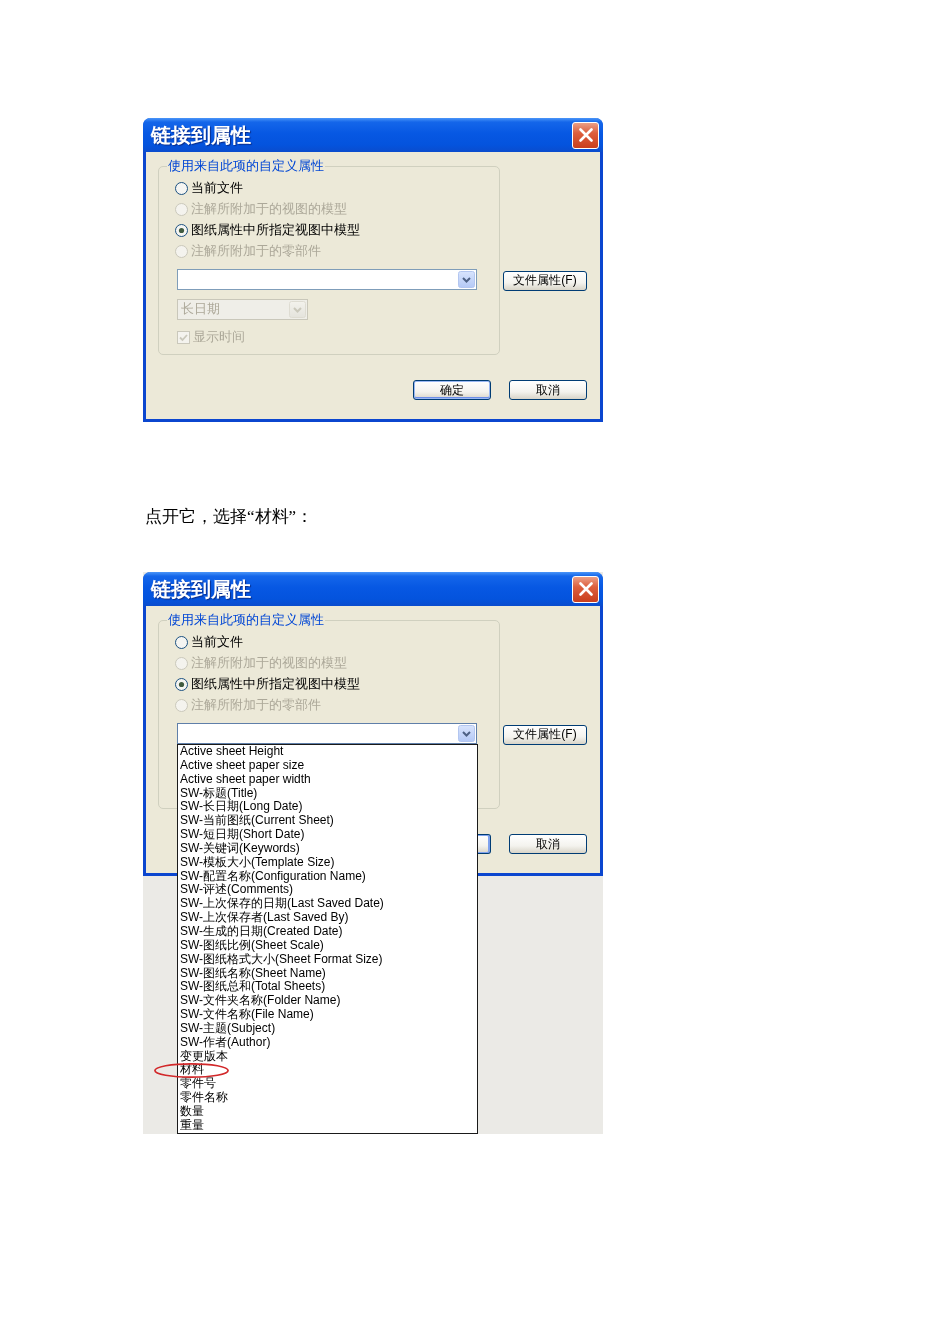 The height and width of the screenshot is (1344, 950). I want to click on dropdown-option: SW-图纸名称(Sheet Name), so click(327, 973).